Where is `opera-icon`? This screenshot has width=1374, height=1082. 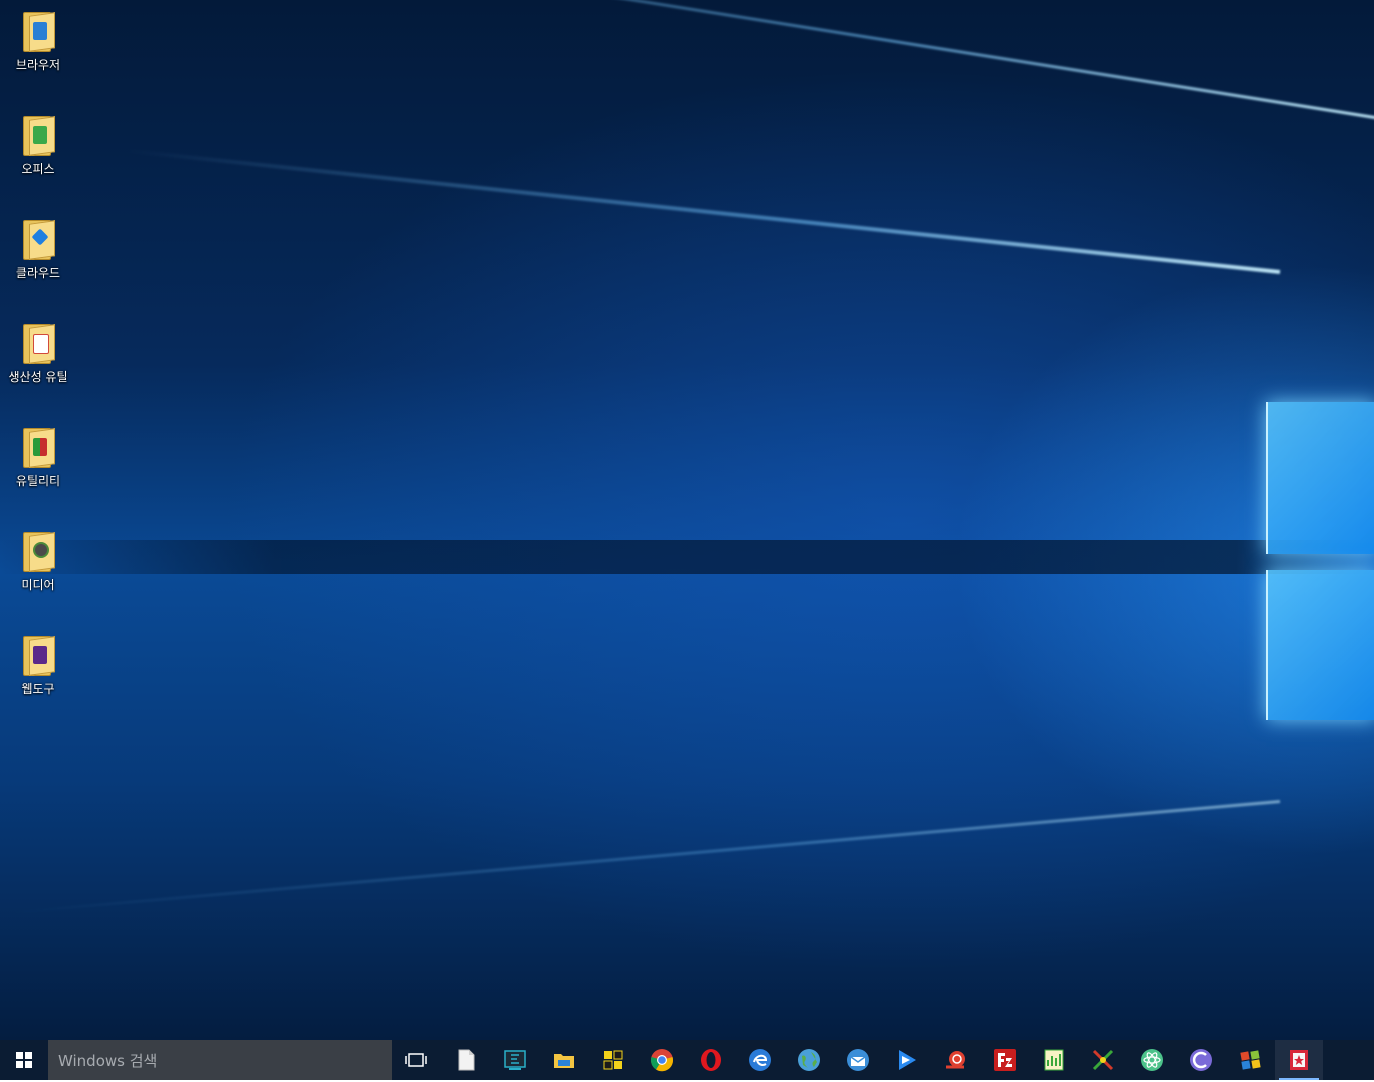
opera-icon is located at coordinates (711, 1060).